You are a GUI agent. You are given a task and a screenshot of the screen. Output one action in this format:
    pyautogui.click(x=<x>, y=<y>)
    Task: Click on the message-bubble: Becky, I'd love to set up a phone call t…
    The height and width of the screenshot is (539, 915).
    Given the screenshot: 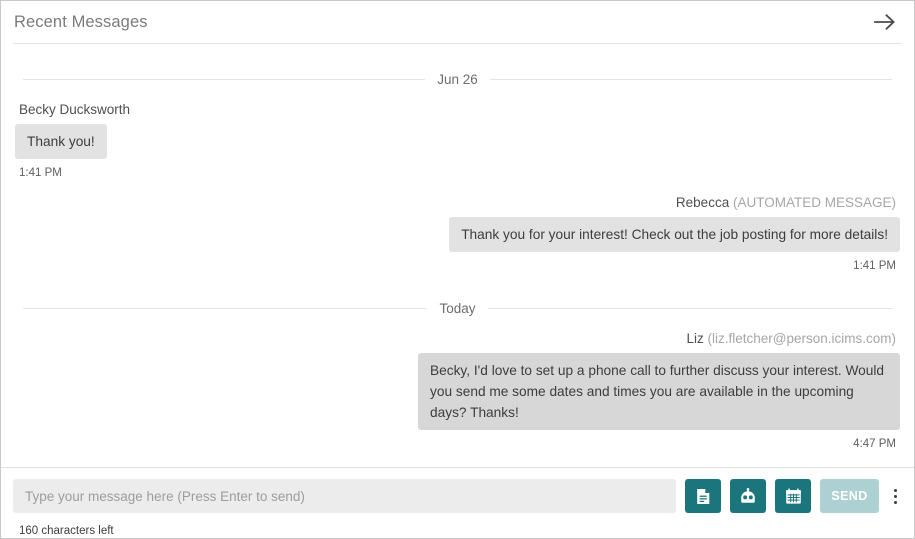 What is the action you would take?
    pyautogui.click(x=659, y=391)
    